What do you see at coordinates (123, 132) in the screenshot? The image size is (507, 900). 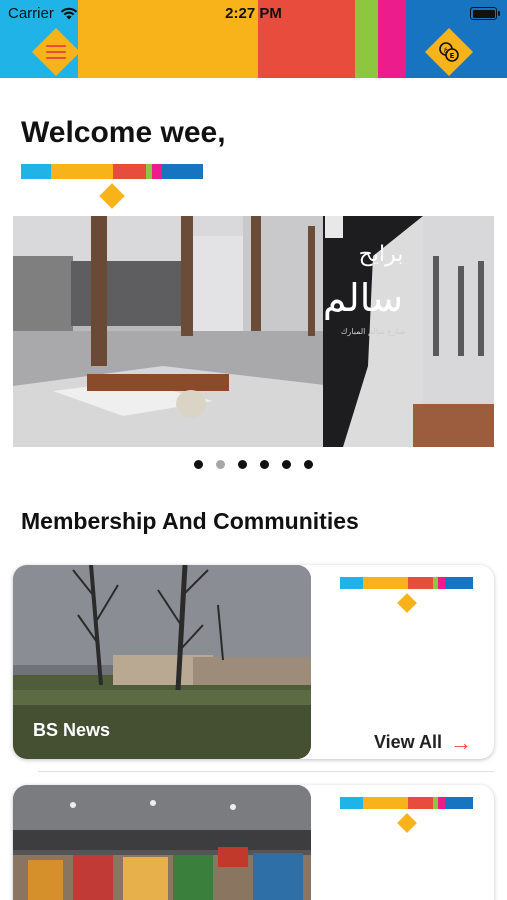 I see `welcome-heading: Welcome wee,` at bounding box center [123, 132].